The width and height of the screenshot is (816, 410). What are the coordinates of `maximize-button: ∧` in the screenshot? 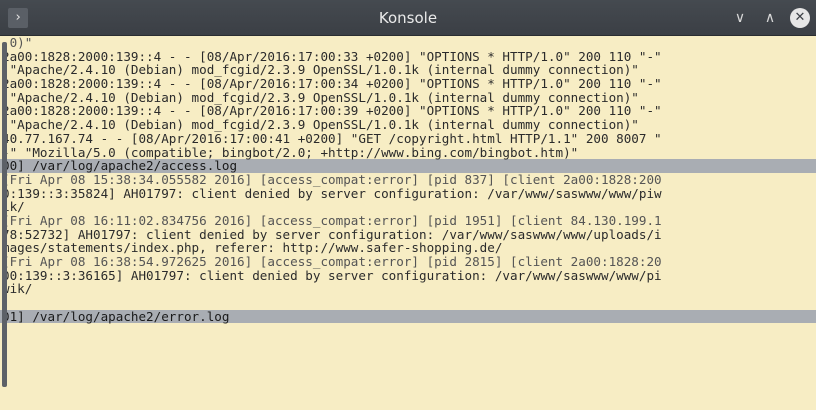 It's located at (770, 18).